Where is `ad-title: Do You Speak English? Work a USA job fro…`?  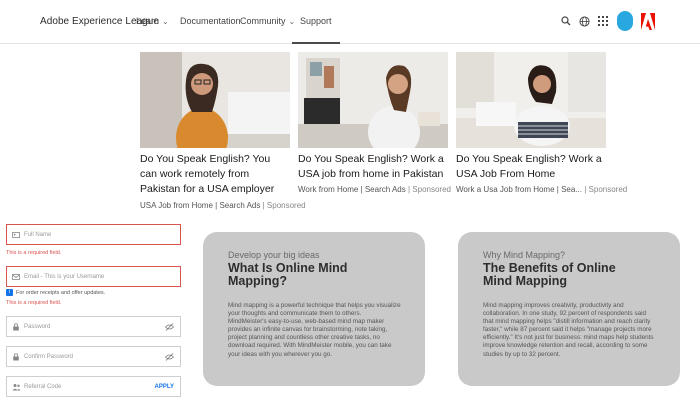 ad-title: Do You Speak English? Work a USA job fro… is located at coordinates (373, 167).